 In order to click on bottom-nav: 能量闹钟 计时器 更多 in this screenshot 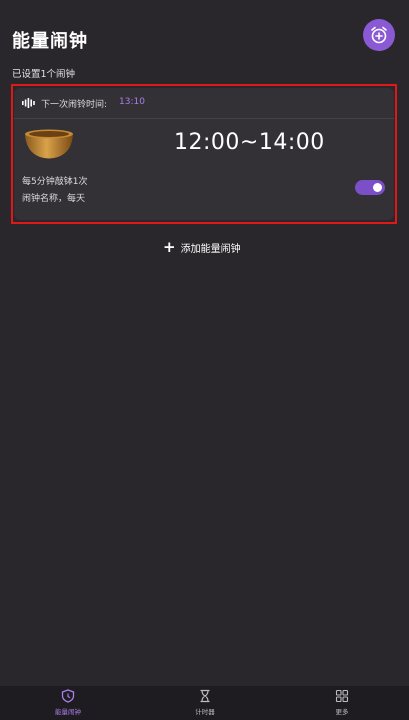, I will do `click(204, 703)`.